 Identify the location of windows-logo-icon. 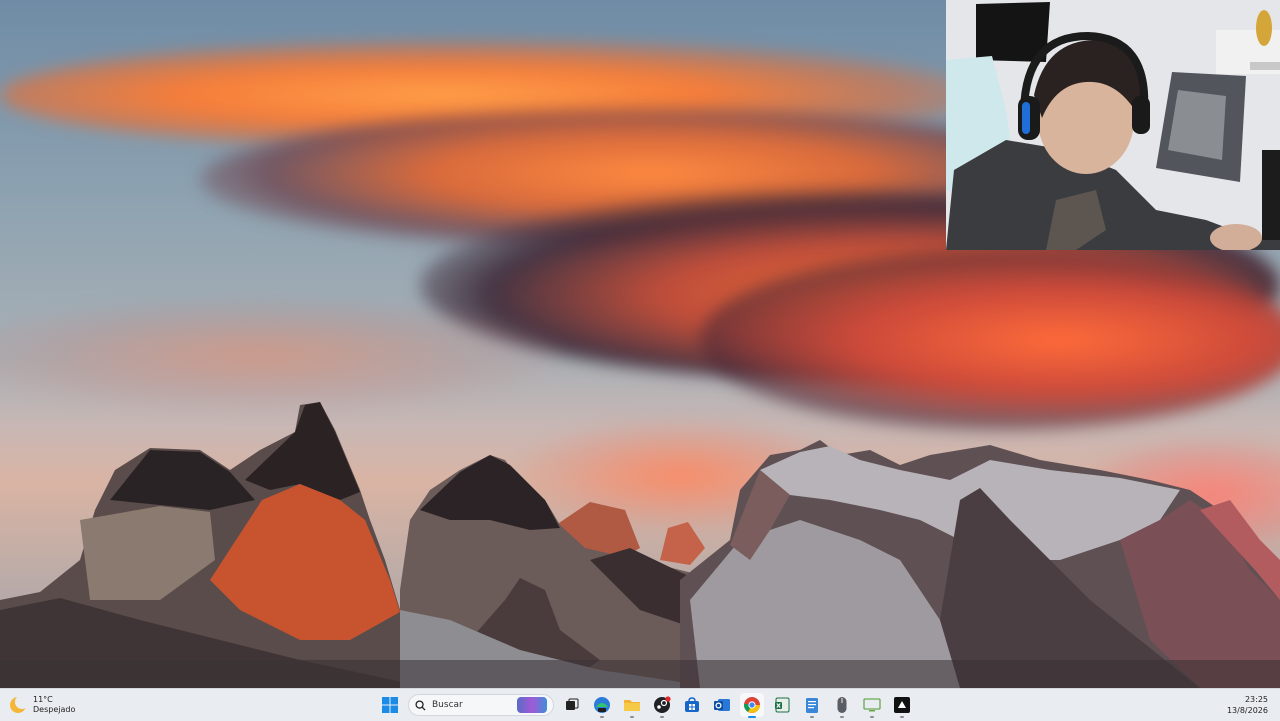
(390, 705).